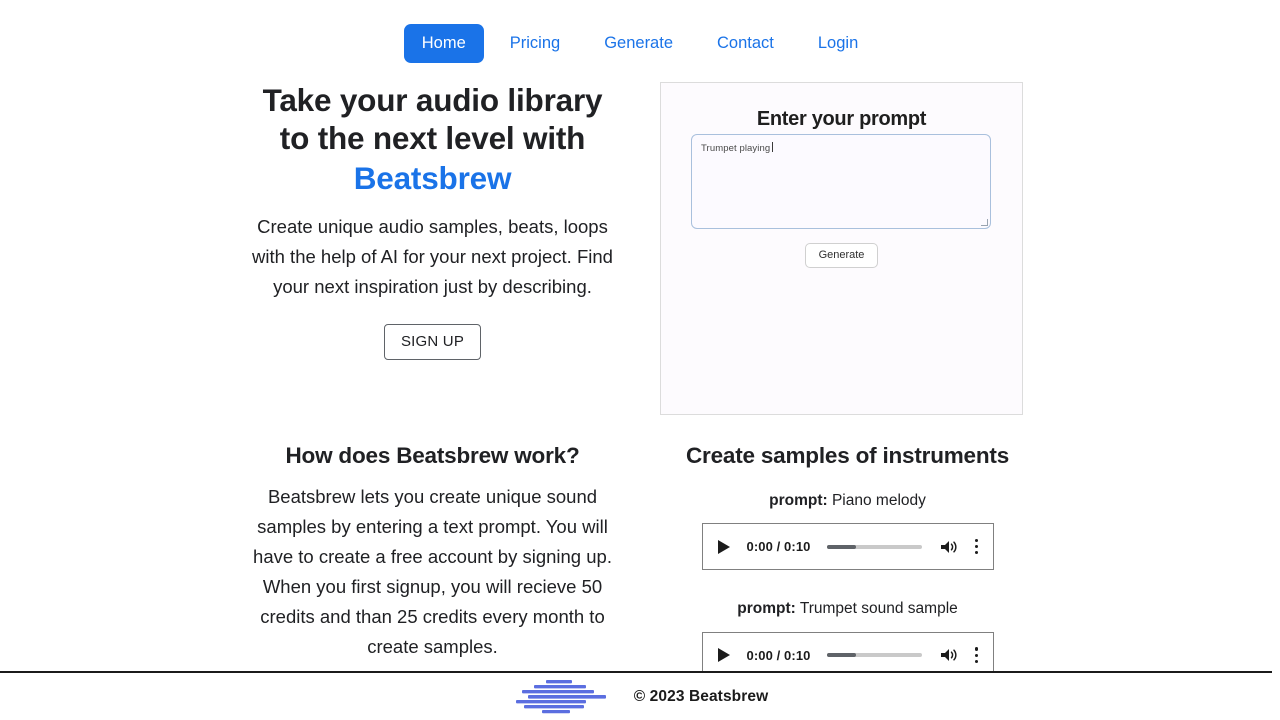  I want to click on text-cursor-icon, so click(773, 146).